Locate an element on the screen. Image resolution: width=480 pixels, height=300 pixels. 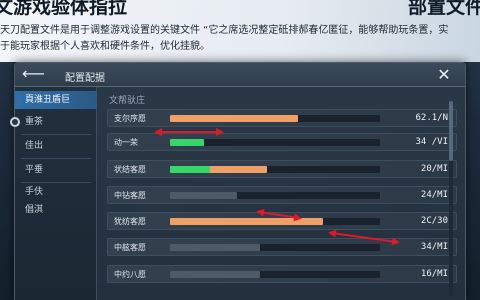
setting-value: 24/MI is located at coordinates (434, 195).